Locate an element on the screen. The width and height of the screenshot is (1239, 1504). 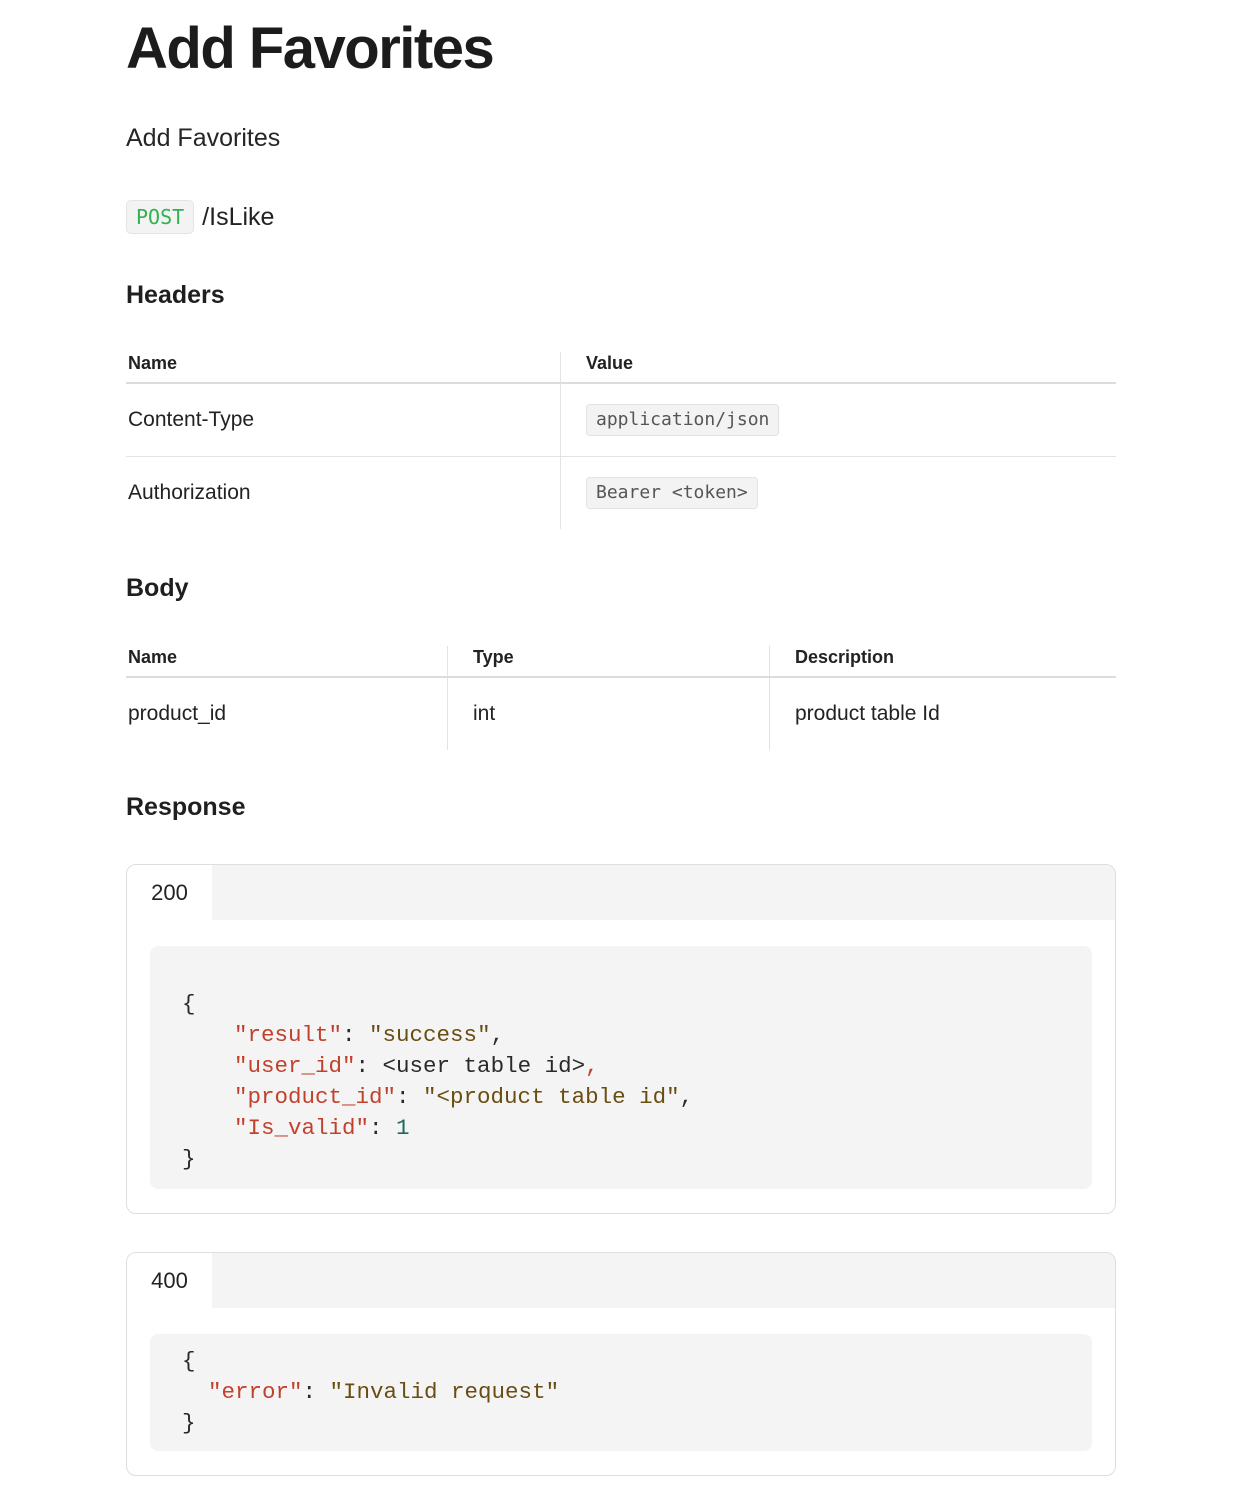
body-col-name: Name is located at coordinates (287, 662).